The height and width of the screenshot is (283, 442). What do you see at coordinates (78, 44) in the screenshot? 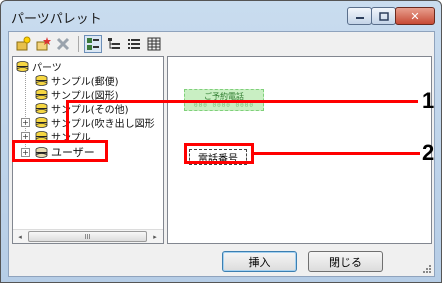
I see `toolbar-separator` at bounding box center [78, 44].